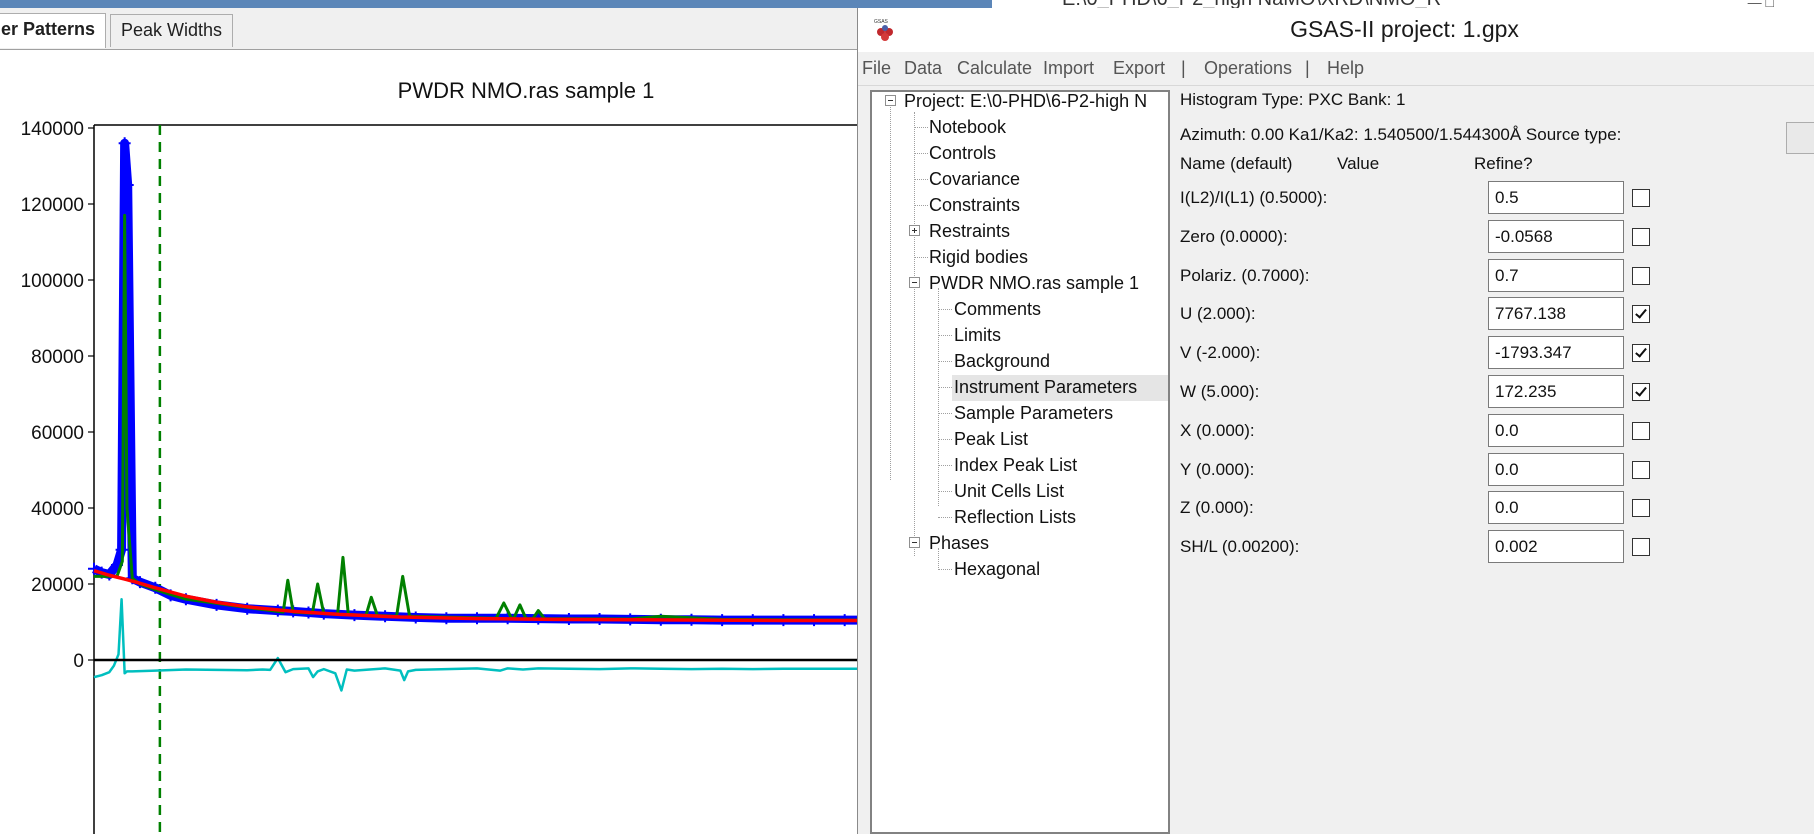 The width and height of the screenshot is (1814, 834). Describe the element at coordinates (78, 661) in the screenshot. I see `y-tick-label: 0` at that location.